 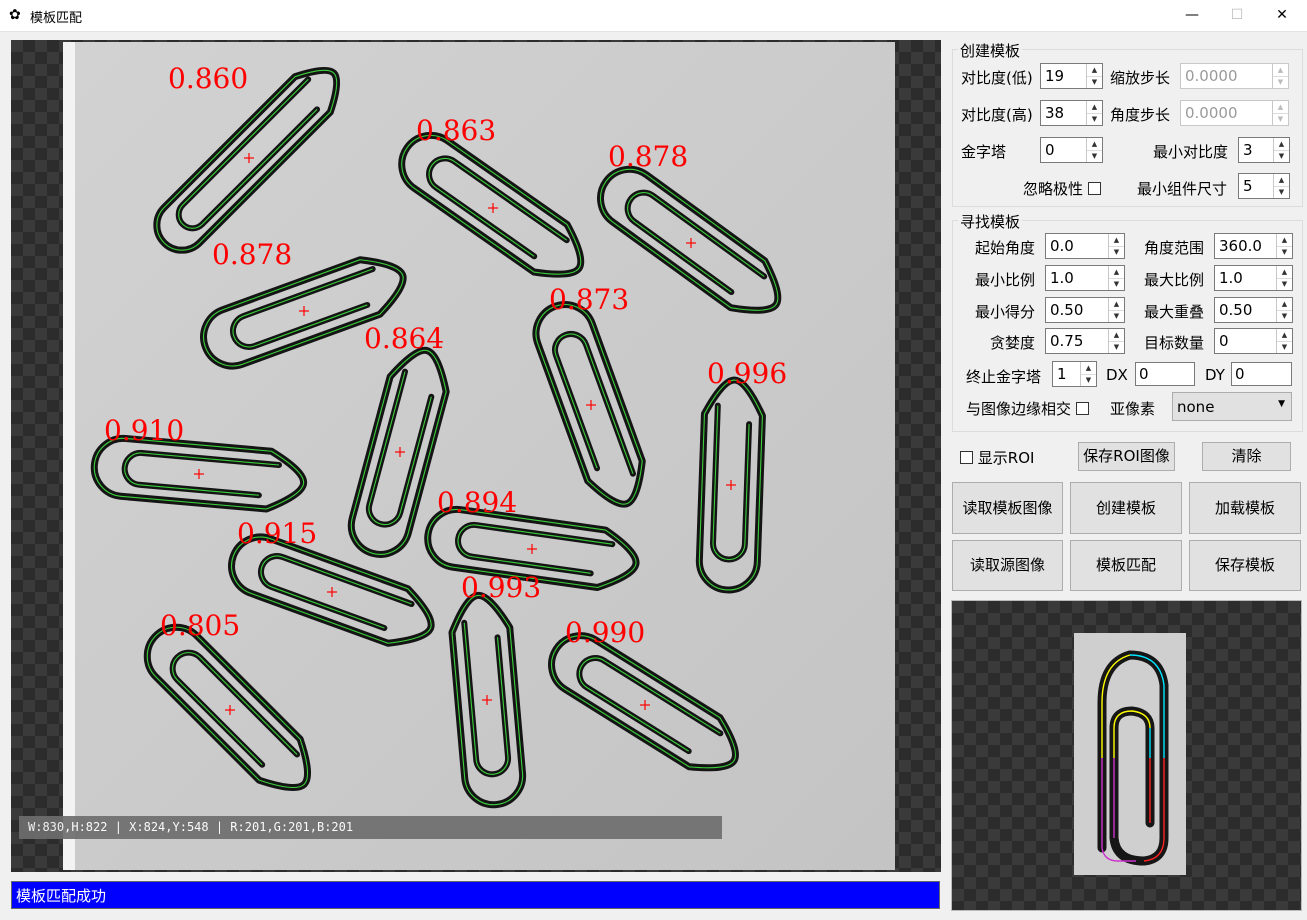 I want to click on maximize-button: ☐, so click(x=1237, y=15).